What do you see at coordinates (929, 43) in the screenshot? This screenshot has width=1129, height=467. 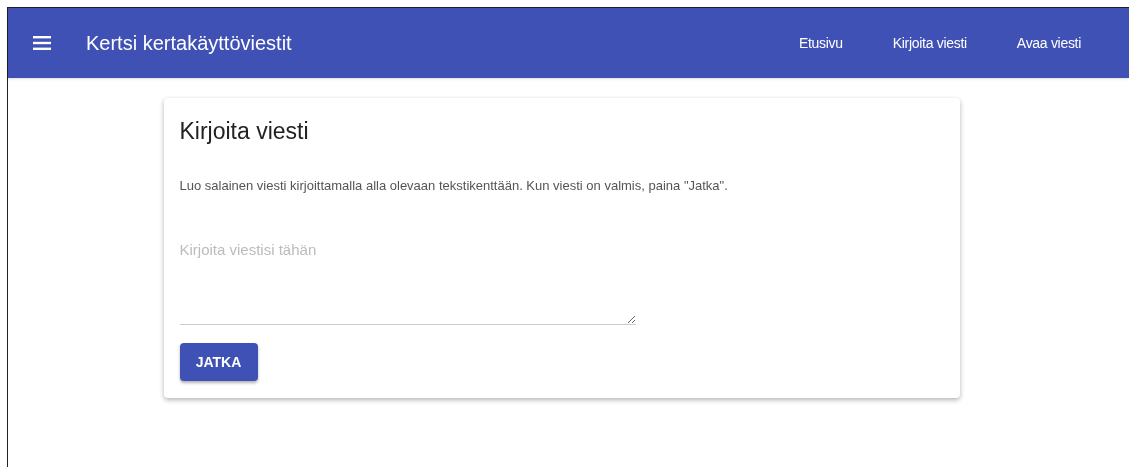 I see `nav-link: Kirjoita viesti` at bounding box center [929, 43].